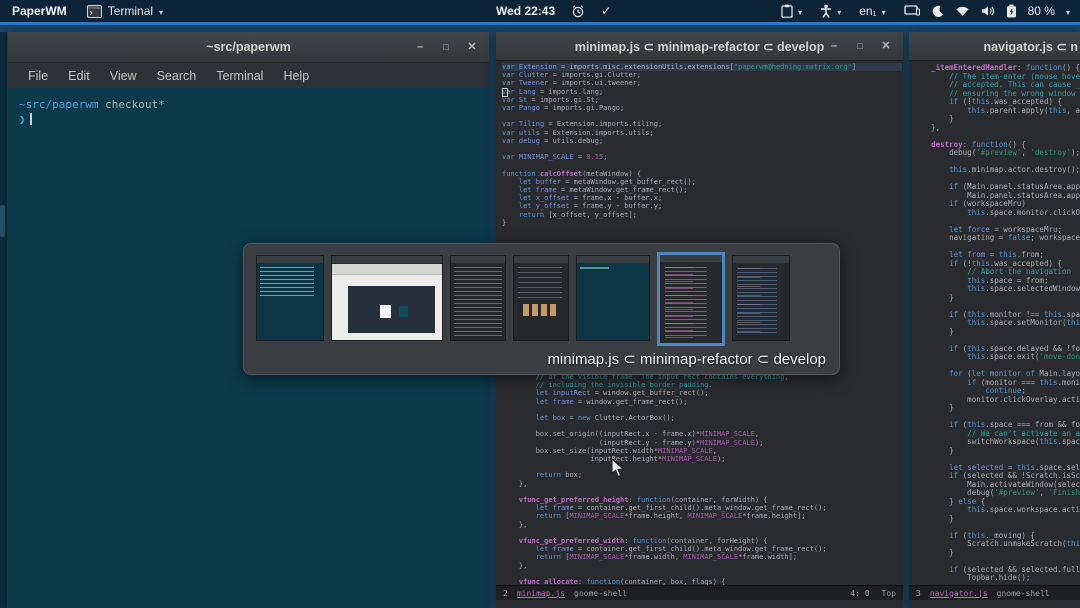  I want to click on terminal-titlebar: ~src/paperwm – □ ✕, so click(248, 47).